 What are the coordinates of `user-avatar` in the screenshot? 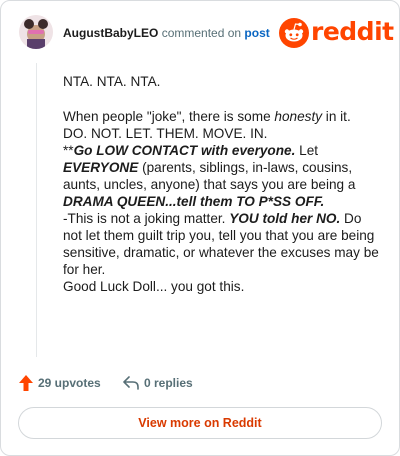 It's located at (36, 32).